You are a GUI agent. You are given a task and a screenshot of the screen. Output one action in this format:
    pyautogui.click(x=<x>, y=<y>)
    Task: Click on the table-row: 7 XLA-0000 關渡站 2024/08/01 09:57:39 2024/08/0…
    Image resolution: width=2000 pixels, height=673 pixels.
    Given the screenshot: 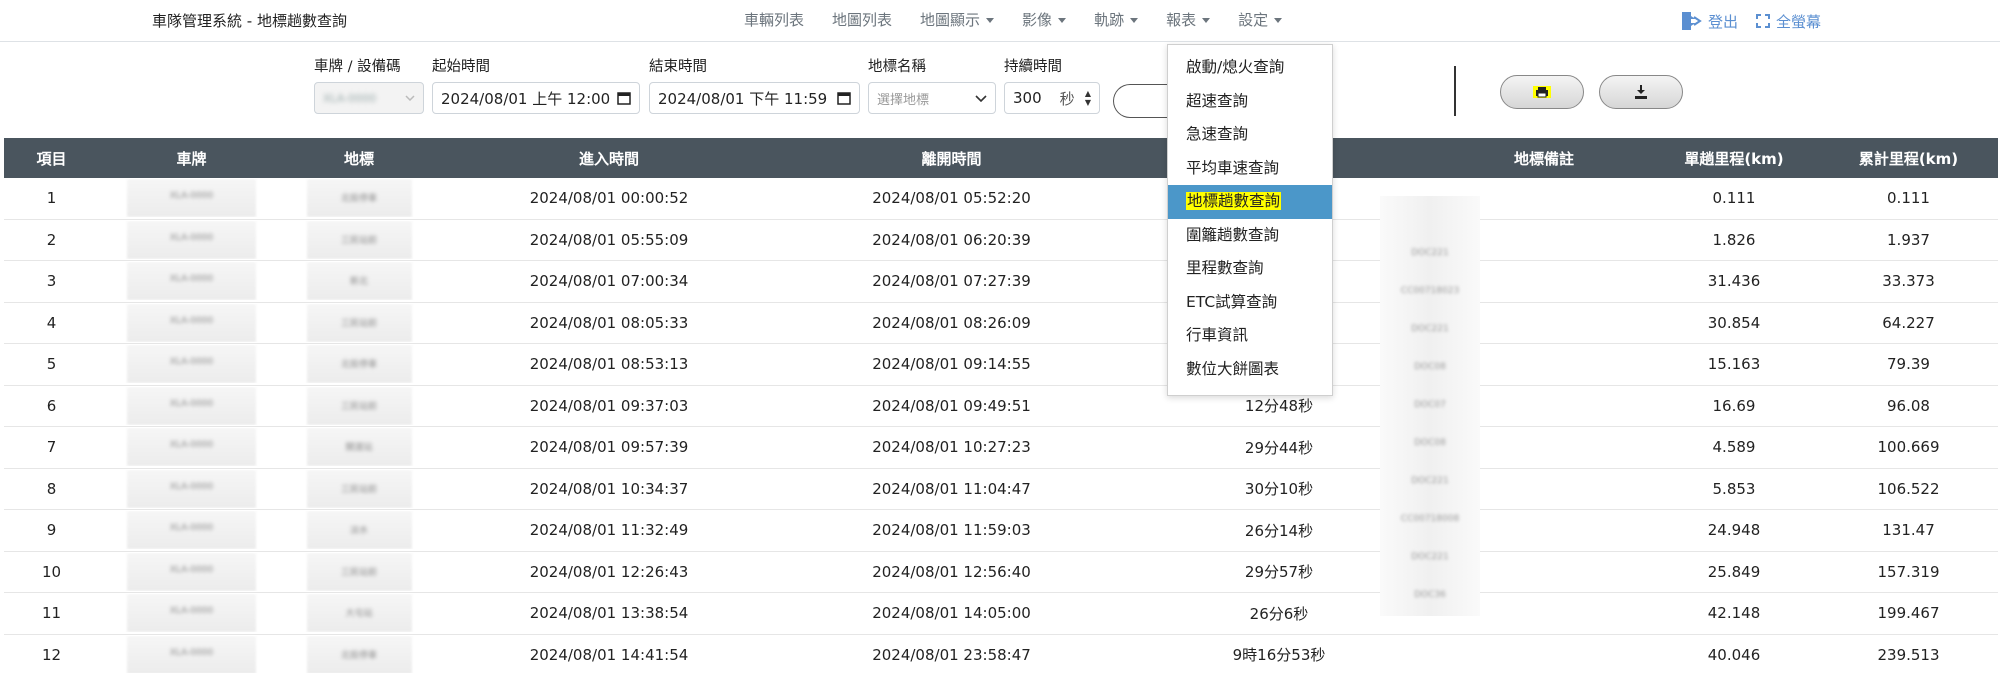 What is the action you would take?
    pyautogui.click(x=1001, y=448)
    